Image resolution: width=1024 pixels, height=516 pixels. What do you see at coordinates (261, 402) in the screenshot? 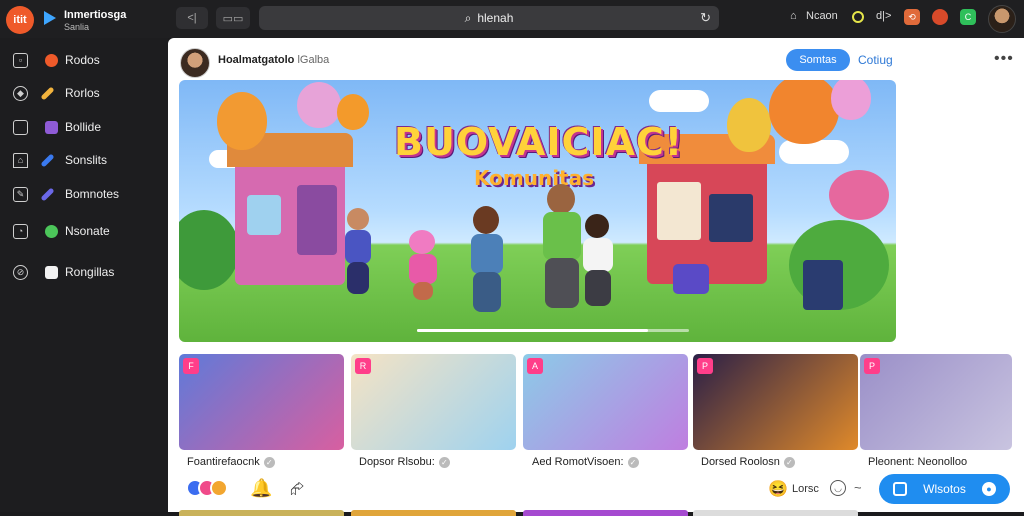
I see `video-thumbnail: F` at bounding box center [261, 402].